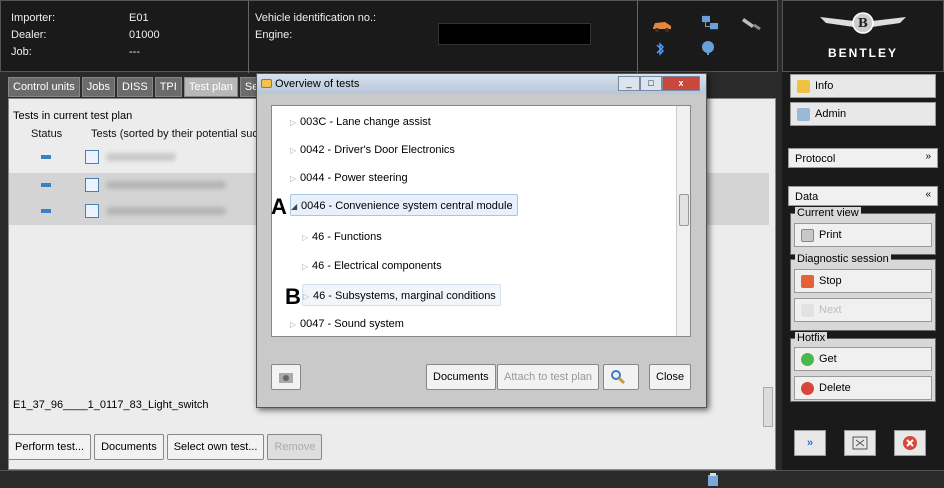 This screenshot has height=488, width=944. Describe the element at coordinates (752, 23) in the screenshot. I see `flashlight-icon` at that location.